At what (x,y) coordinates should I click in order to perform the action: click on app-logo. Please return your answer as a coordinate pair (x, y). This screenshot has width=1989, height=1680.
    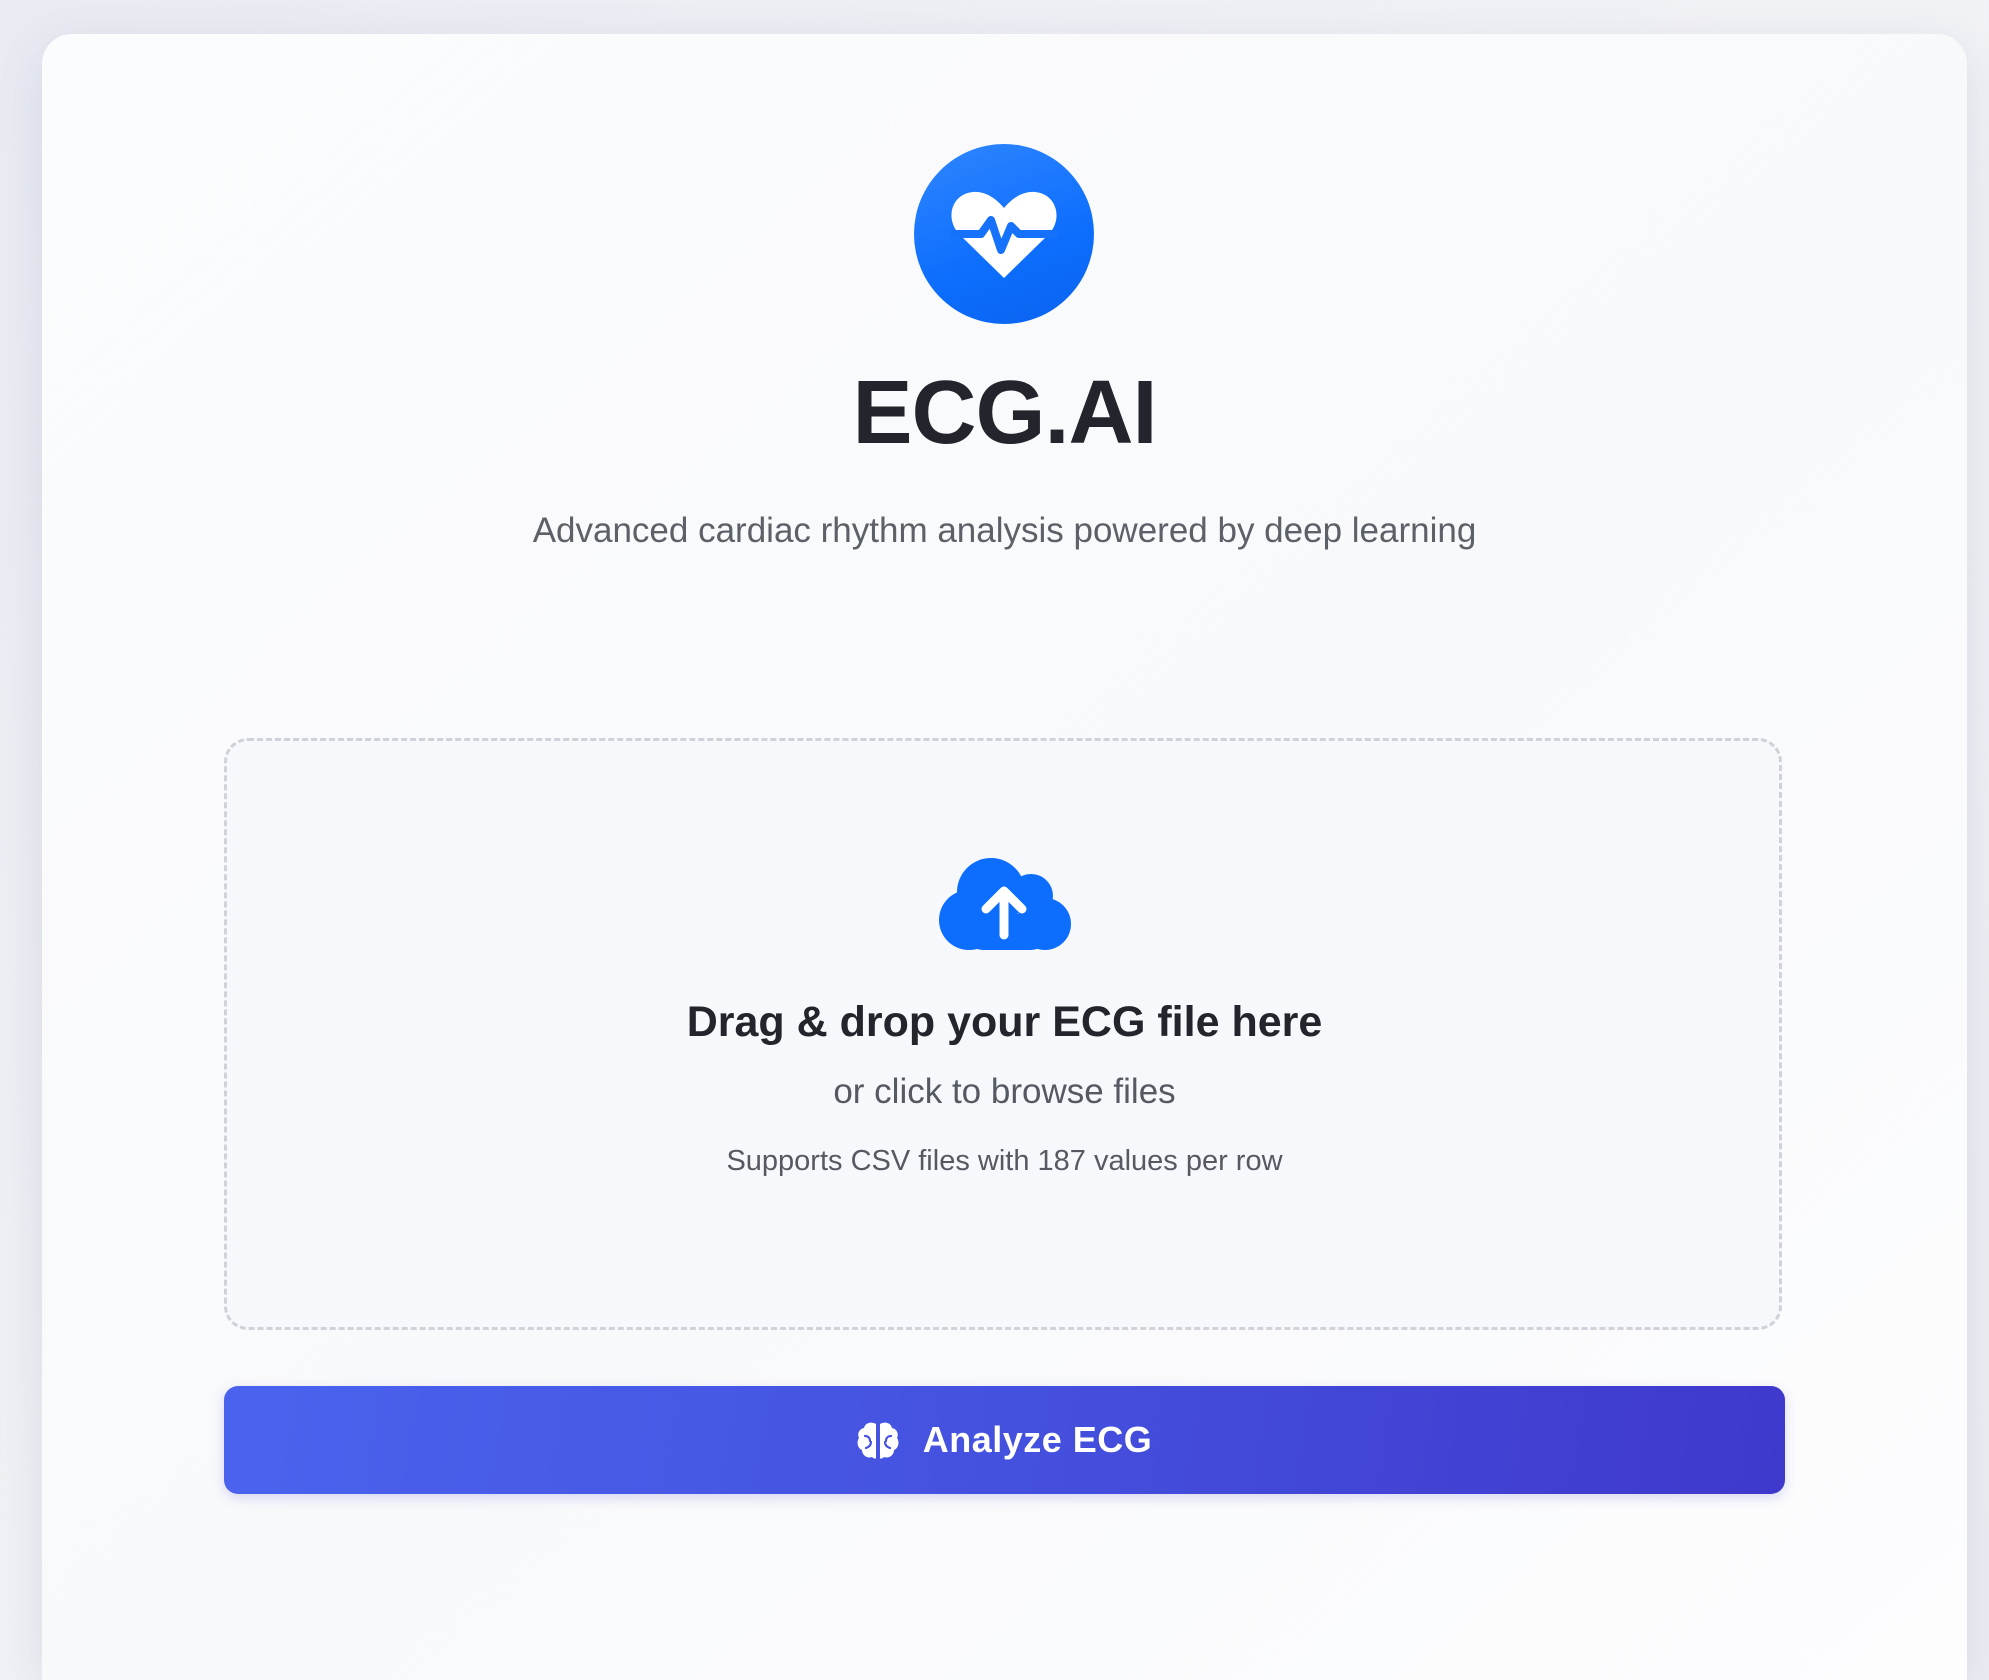
    Looking at the image, I should click on (1004, 234).